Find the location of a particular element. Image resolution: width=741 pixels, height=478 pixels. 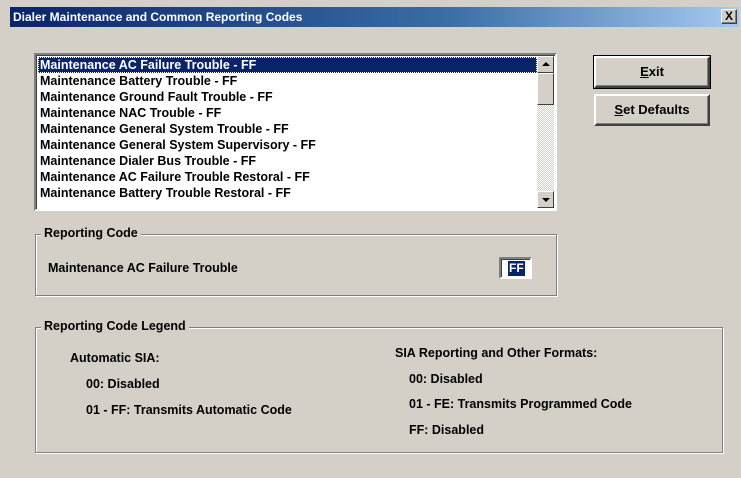

exit-button: Exit is located at coordinates (652, 72).